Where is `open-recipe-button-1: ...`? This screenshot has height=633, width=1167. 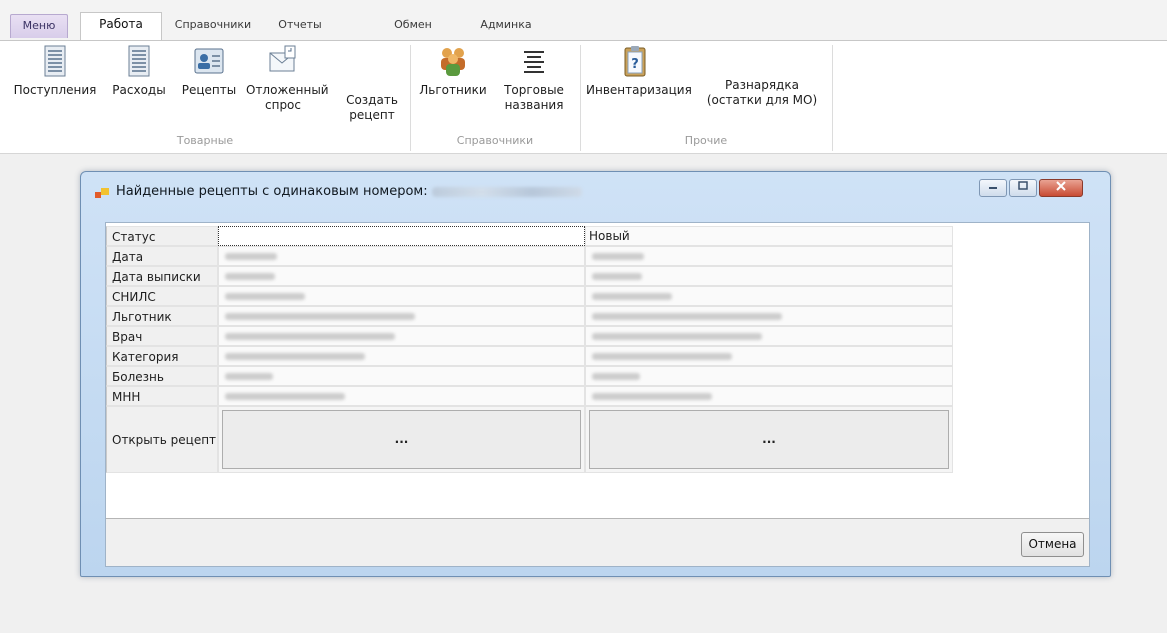
open-recipe-button-1: ... is located at coordinates (401, 439).